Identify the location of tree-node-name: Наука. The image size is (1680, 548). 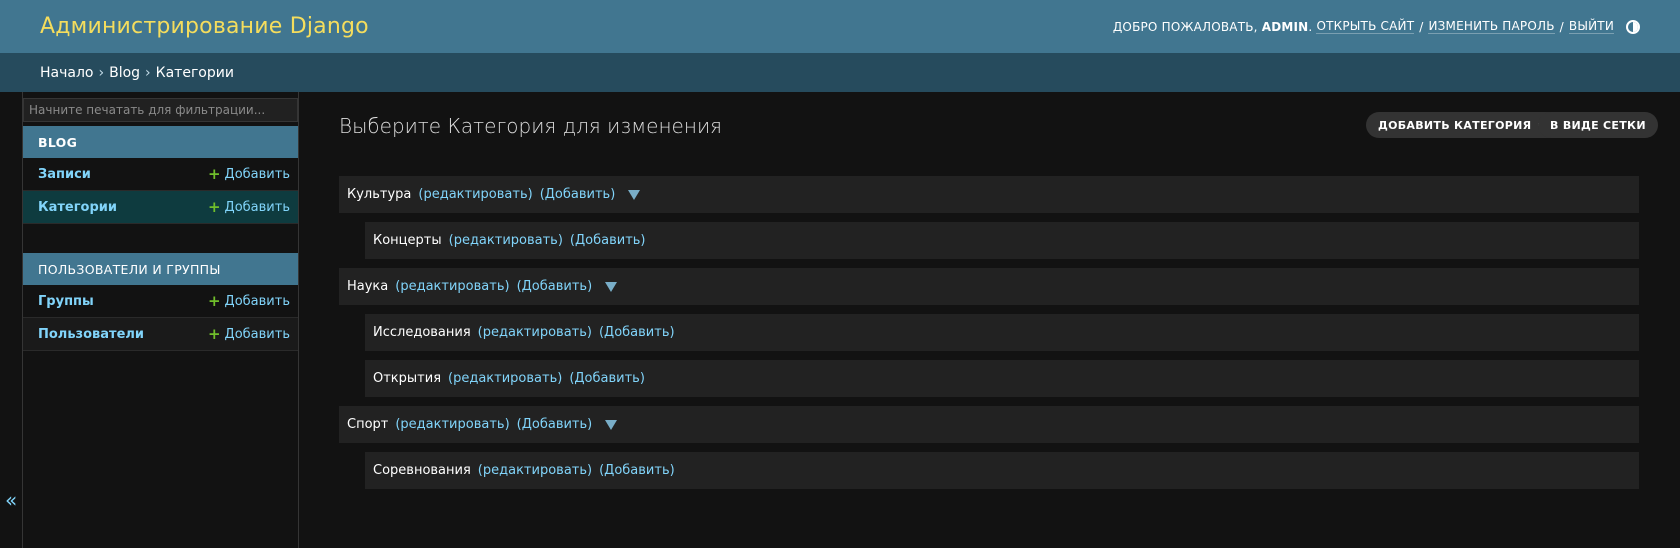
(368, 286).